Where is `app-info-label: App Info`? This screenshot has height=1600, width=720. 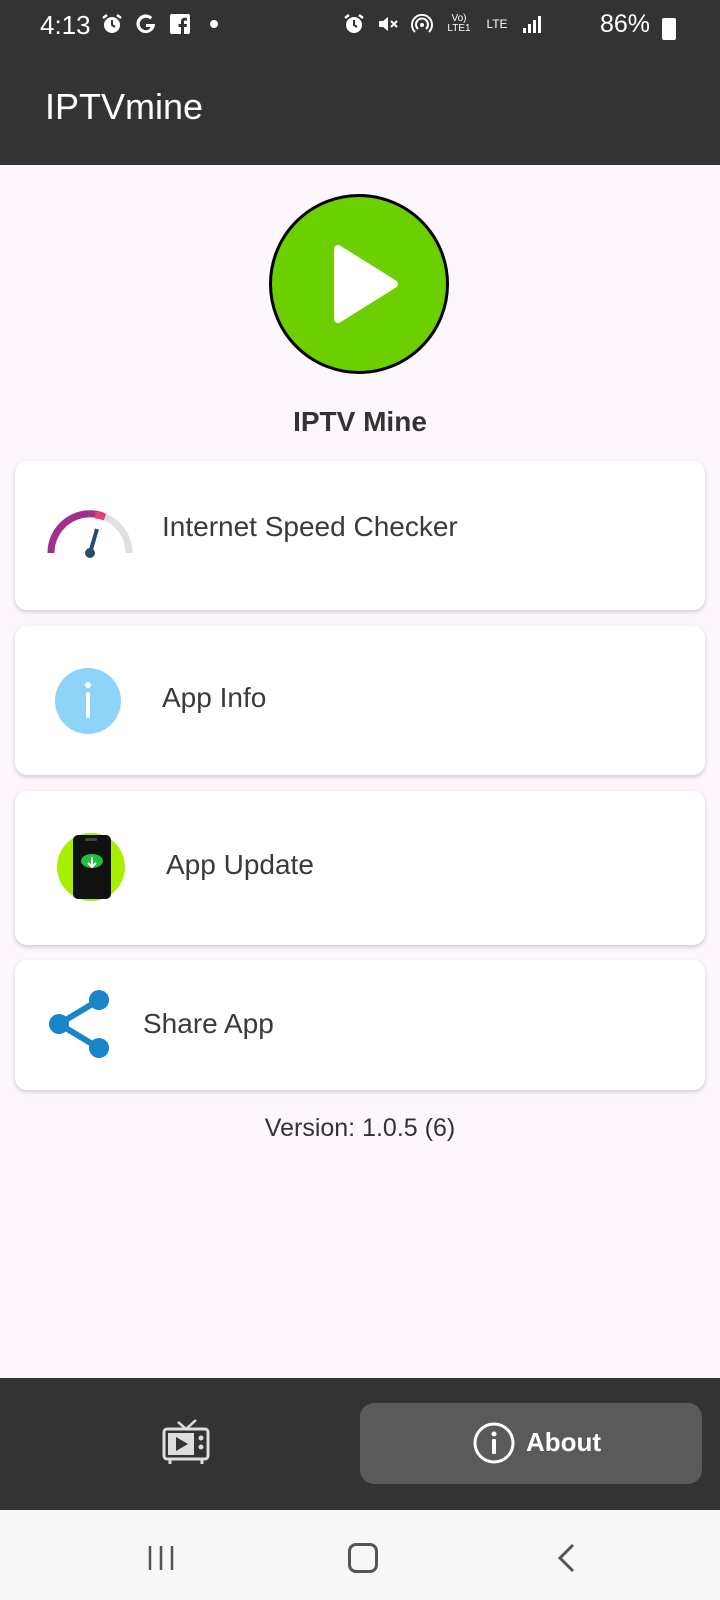 app-info-label: App Info is located at coordinates (214, 697).